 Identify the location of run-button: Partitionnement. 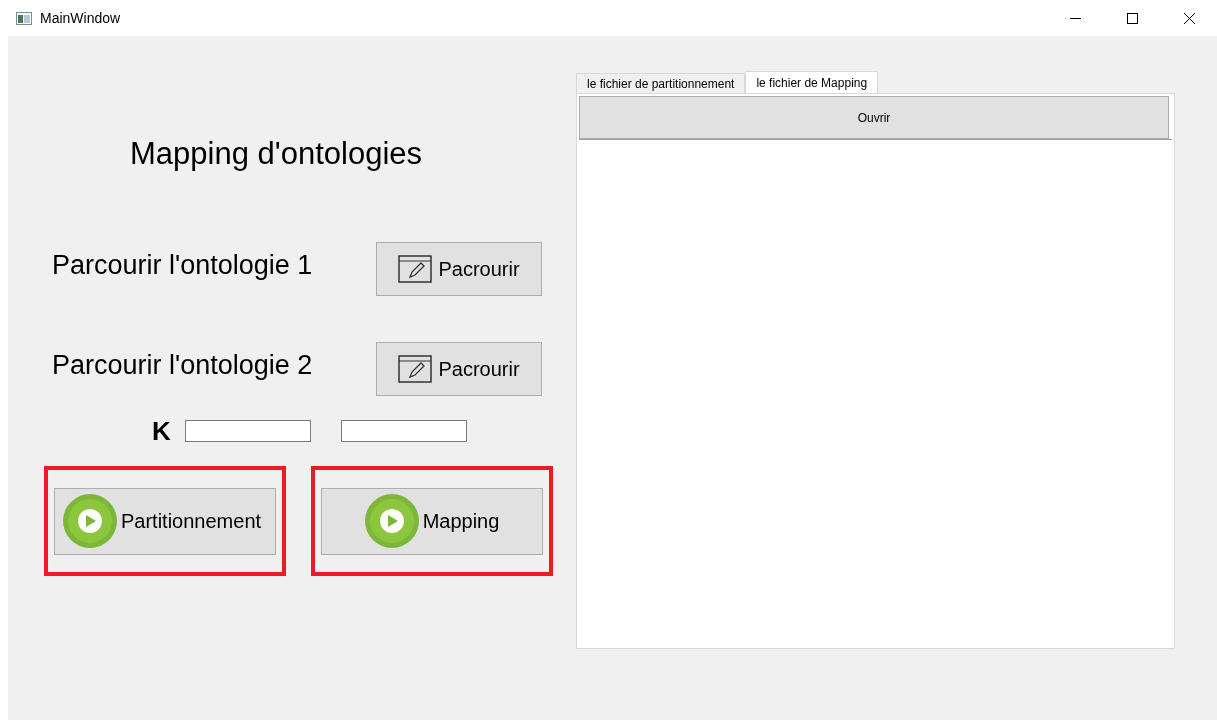
(165, 521).